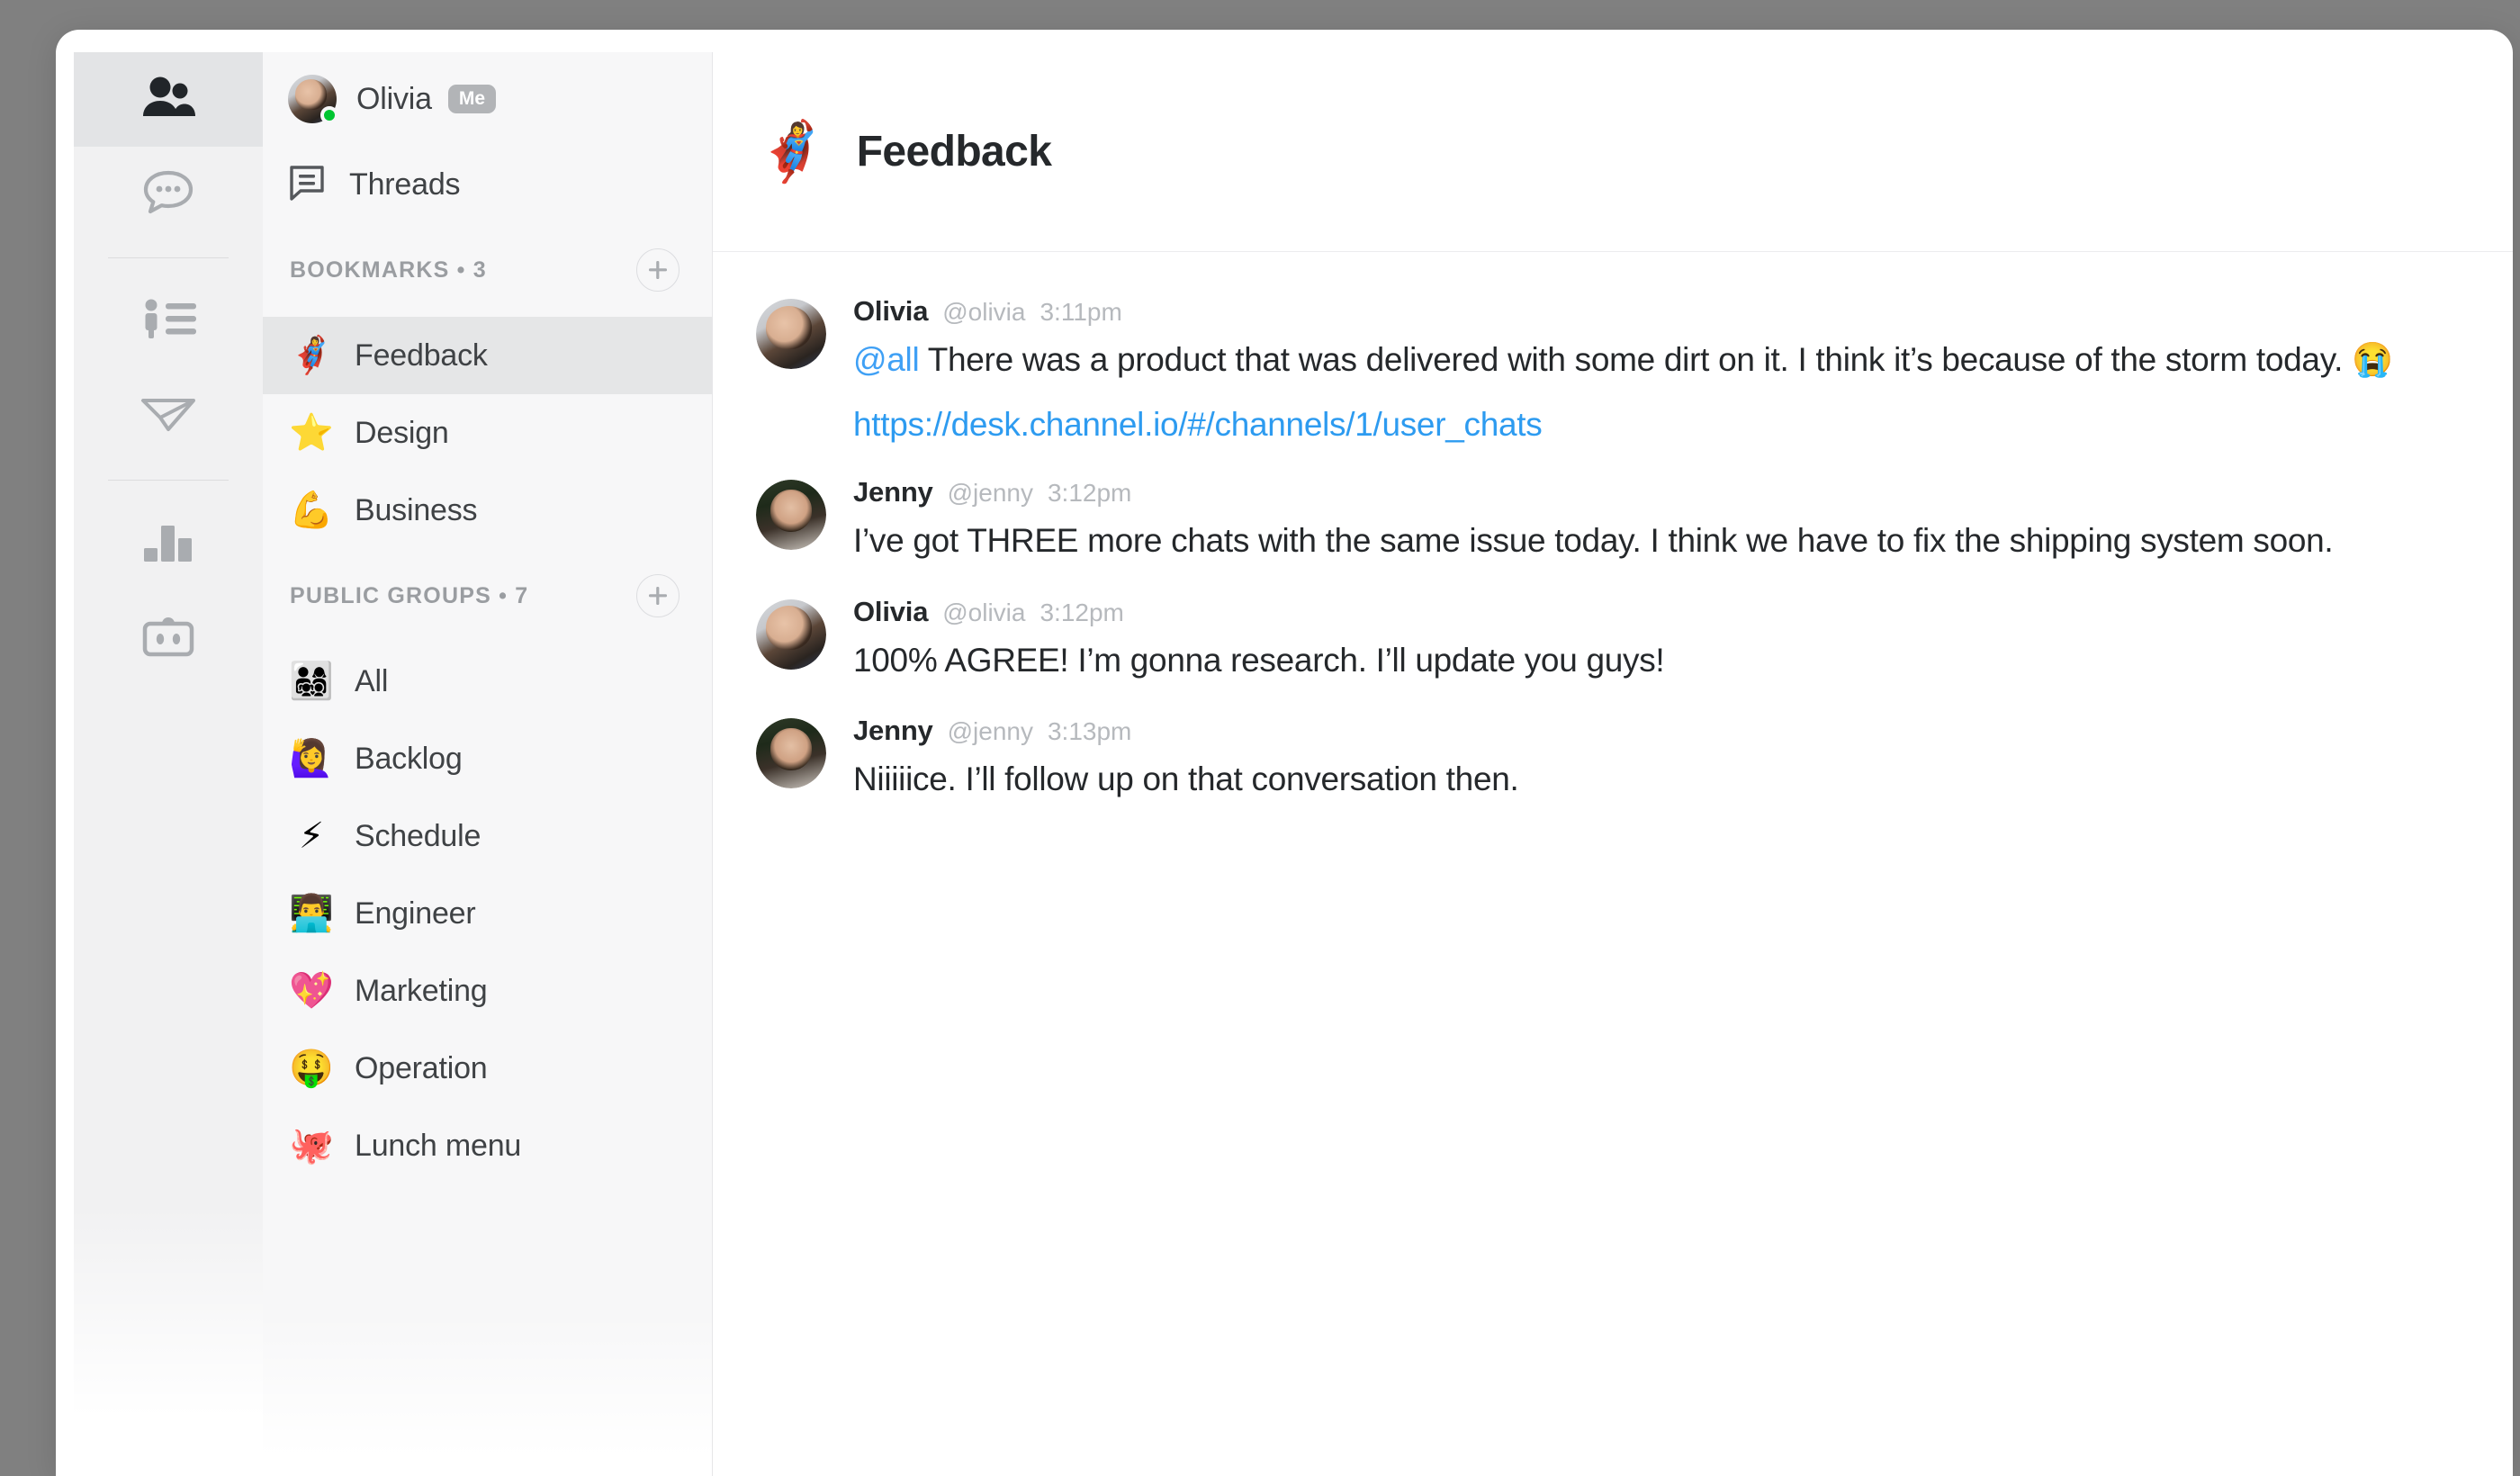  Describe the element at coordinates (312, 913) in the screenshot. I see `channel-emoji: 👨‍💻` at that location.